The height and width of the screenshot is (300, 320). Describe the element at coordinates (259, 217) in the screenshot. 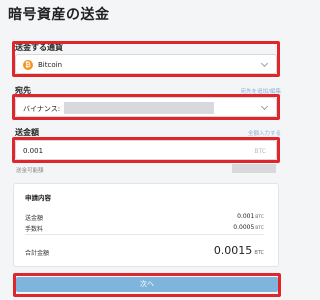

I see `summary-amount-unit: BTC` at that location.